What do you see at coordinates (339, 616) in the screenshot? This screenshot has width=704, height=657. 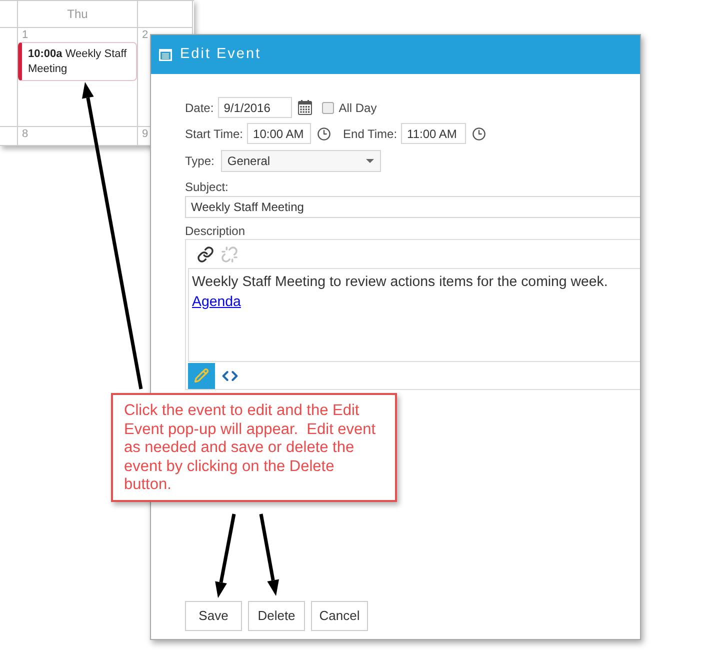 I see `dialog-button: Cancel` at bounding box center [339, 616].